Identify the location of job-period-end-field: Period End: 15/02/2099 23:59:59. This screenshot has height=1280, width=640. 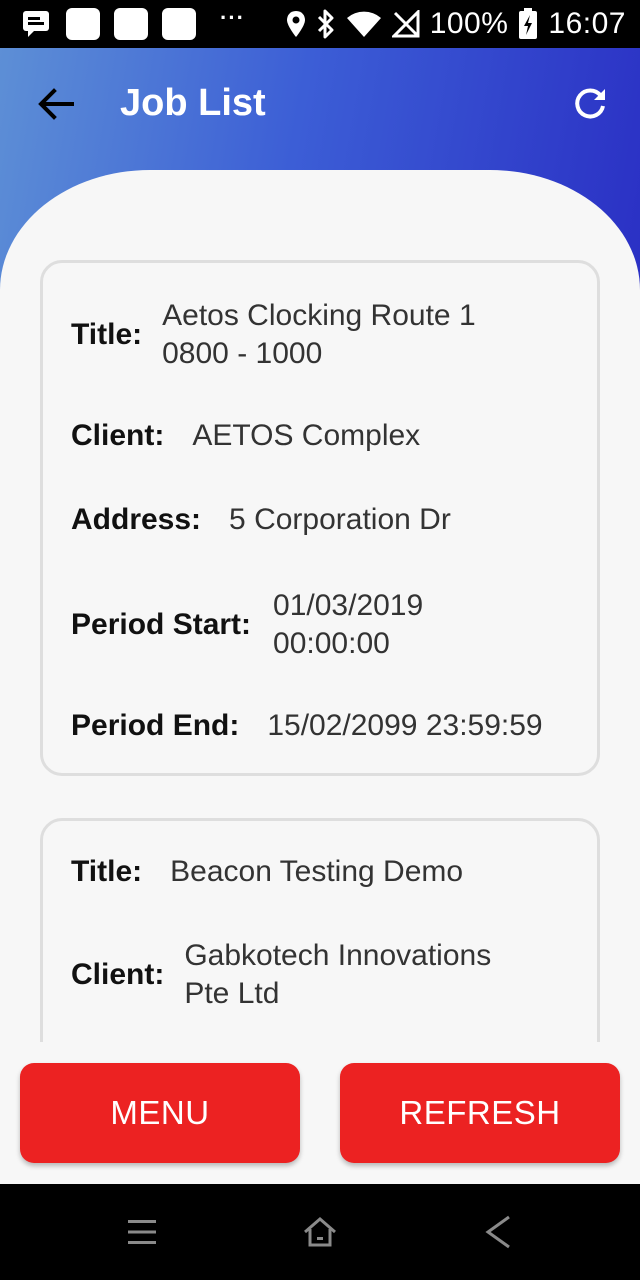
(324, 726).